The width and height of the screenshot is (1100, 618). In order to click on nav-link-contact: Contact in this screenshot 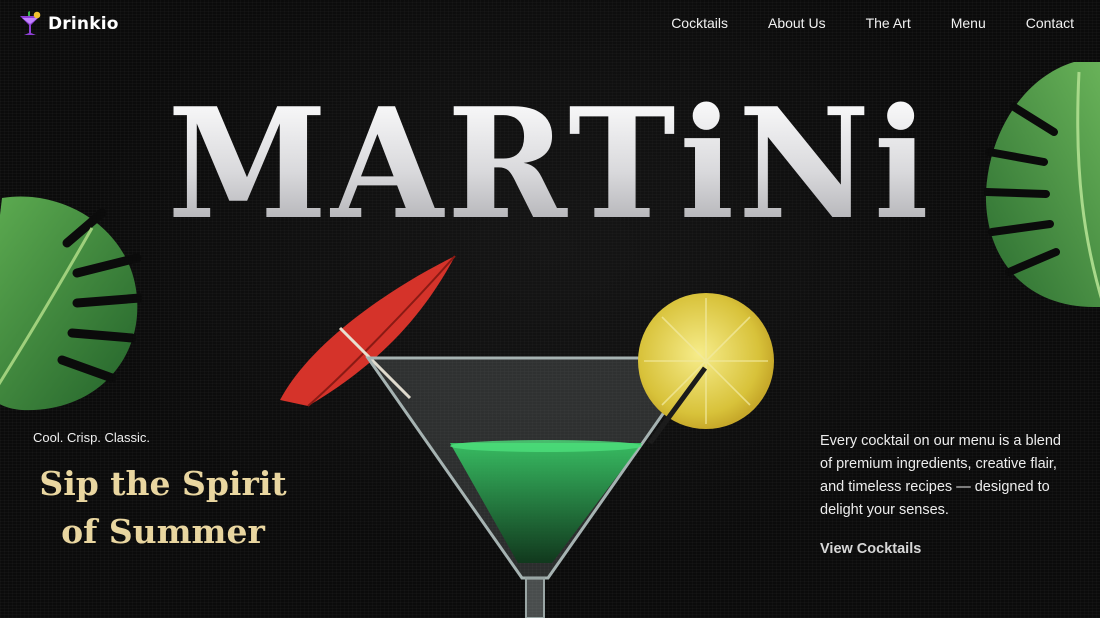, I will do `click(1050, 23)`.